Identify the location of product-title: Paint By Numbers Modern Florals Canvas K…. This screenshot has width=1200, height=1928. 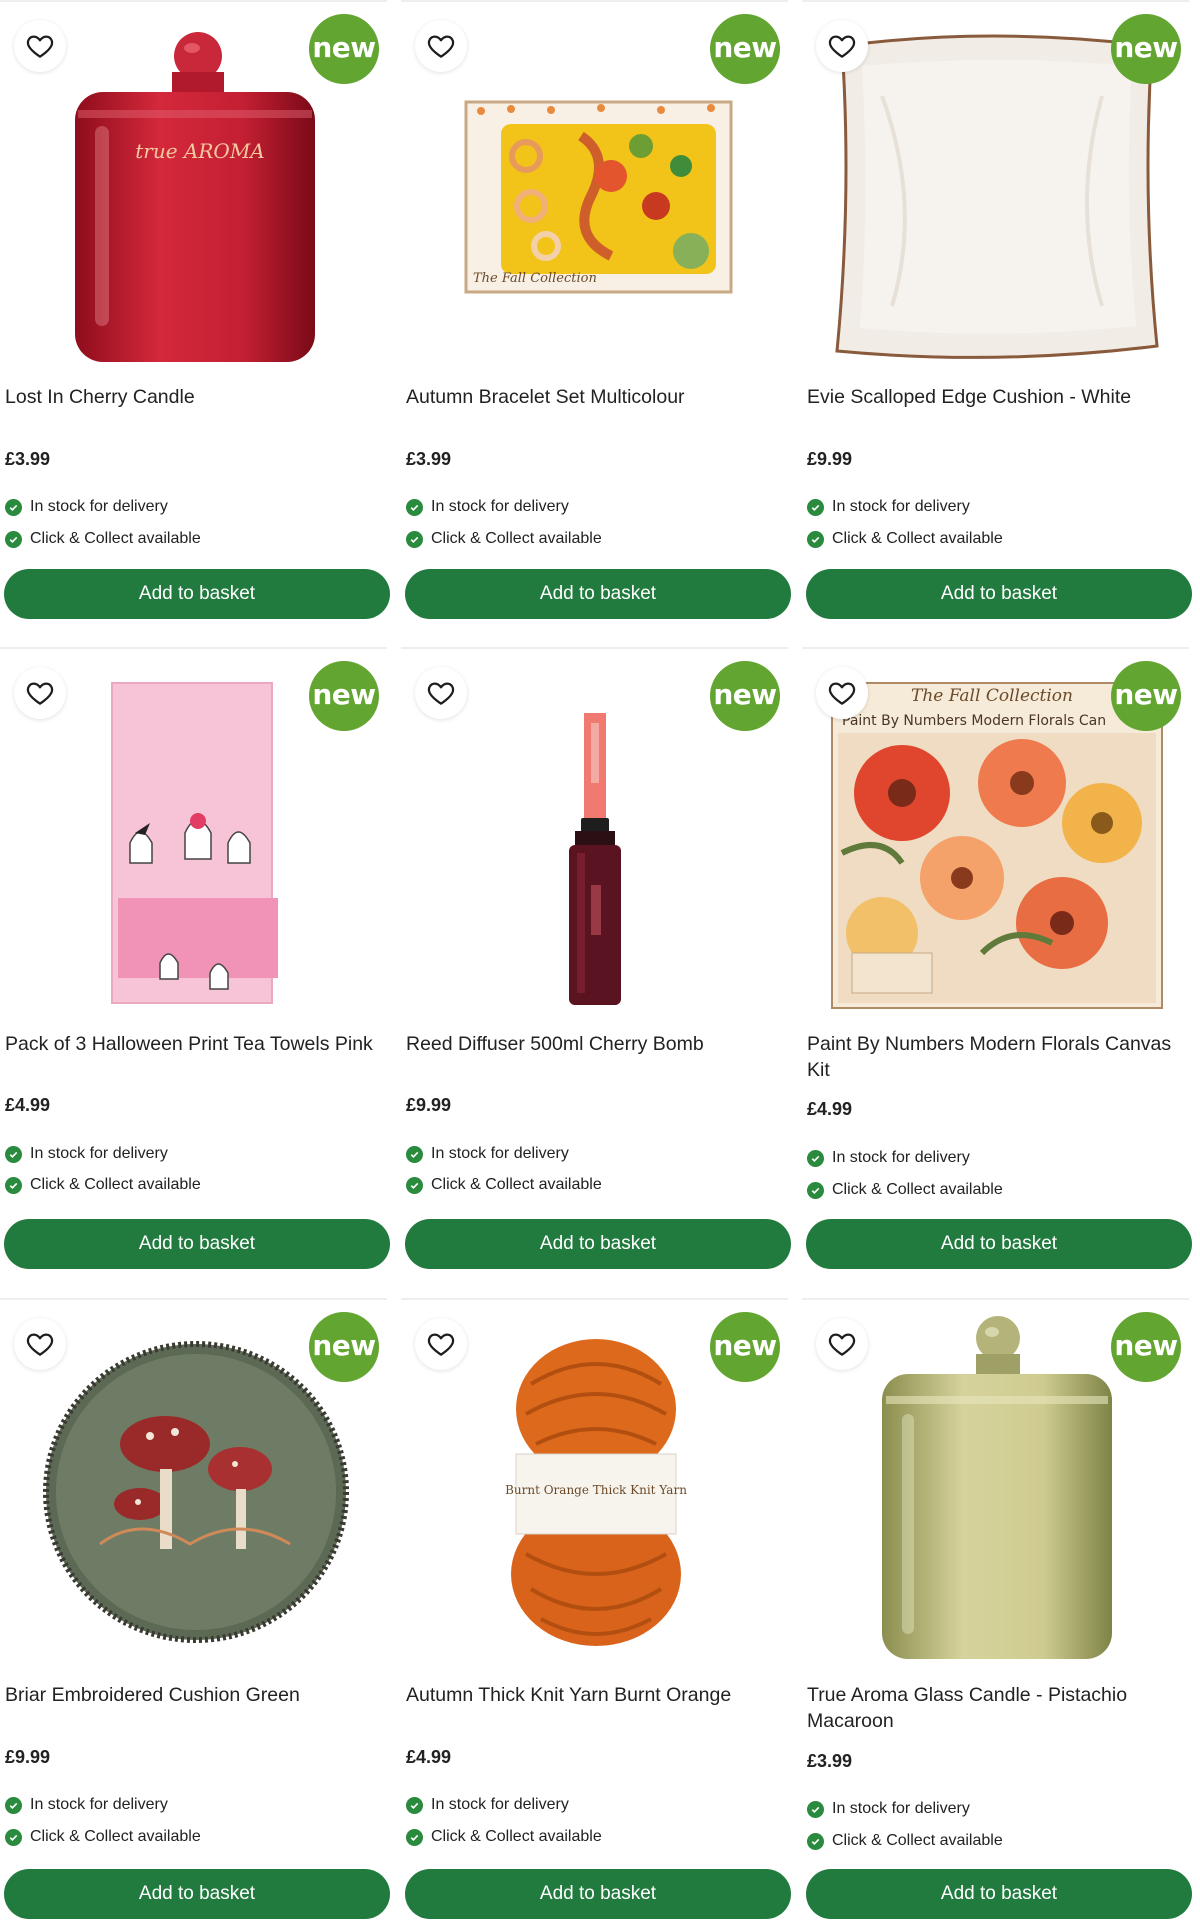
(997, 1057).